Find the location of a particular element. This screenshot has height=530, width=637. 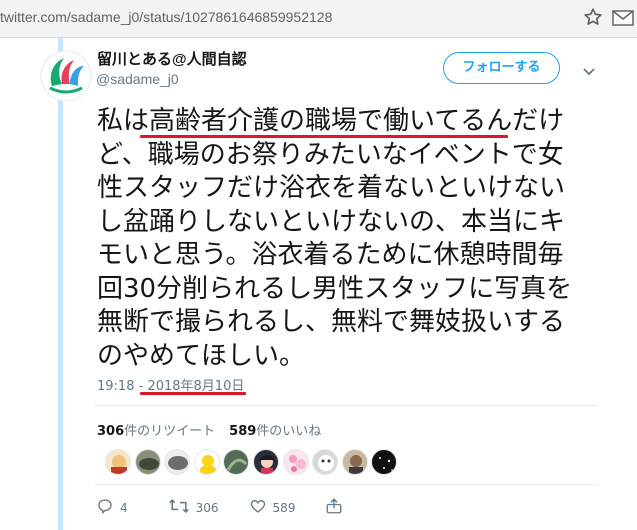

share-button is located at coordinates (334, 508).